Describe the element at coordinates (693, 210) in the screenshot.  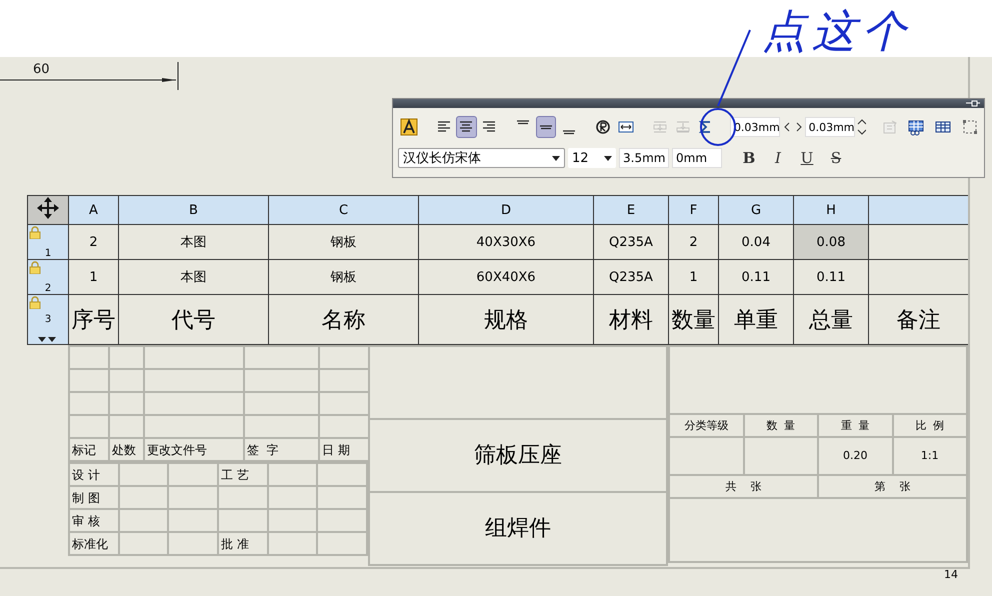
I see `column-header: F` at that location.